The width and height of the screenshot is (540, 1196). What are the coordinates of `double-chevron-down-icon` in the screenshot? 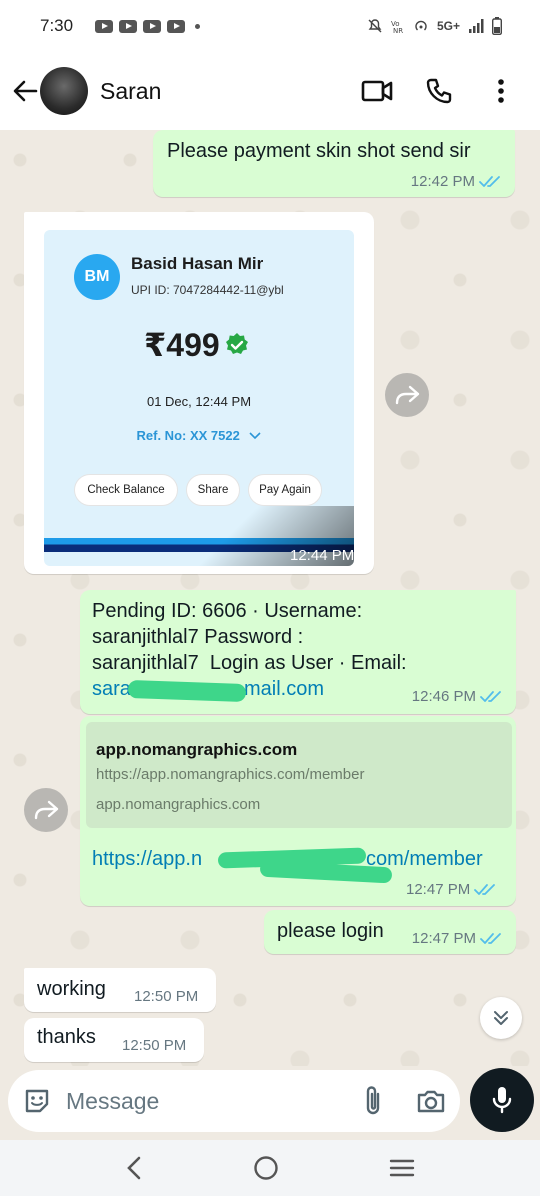 It's located at (501, 1018).